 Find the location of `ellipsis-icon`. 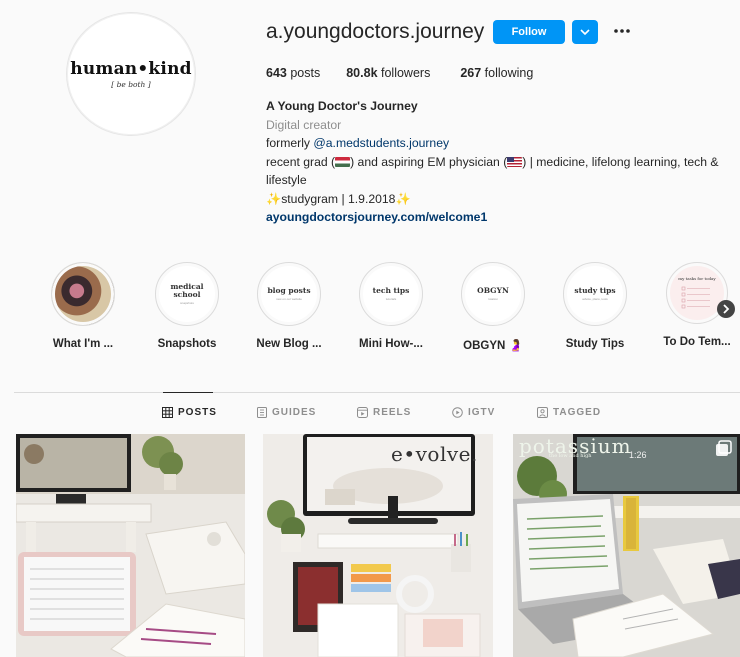

ellipsis-icon is located at coordinates (622, 31).